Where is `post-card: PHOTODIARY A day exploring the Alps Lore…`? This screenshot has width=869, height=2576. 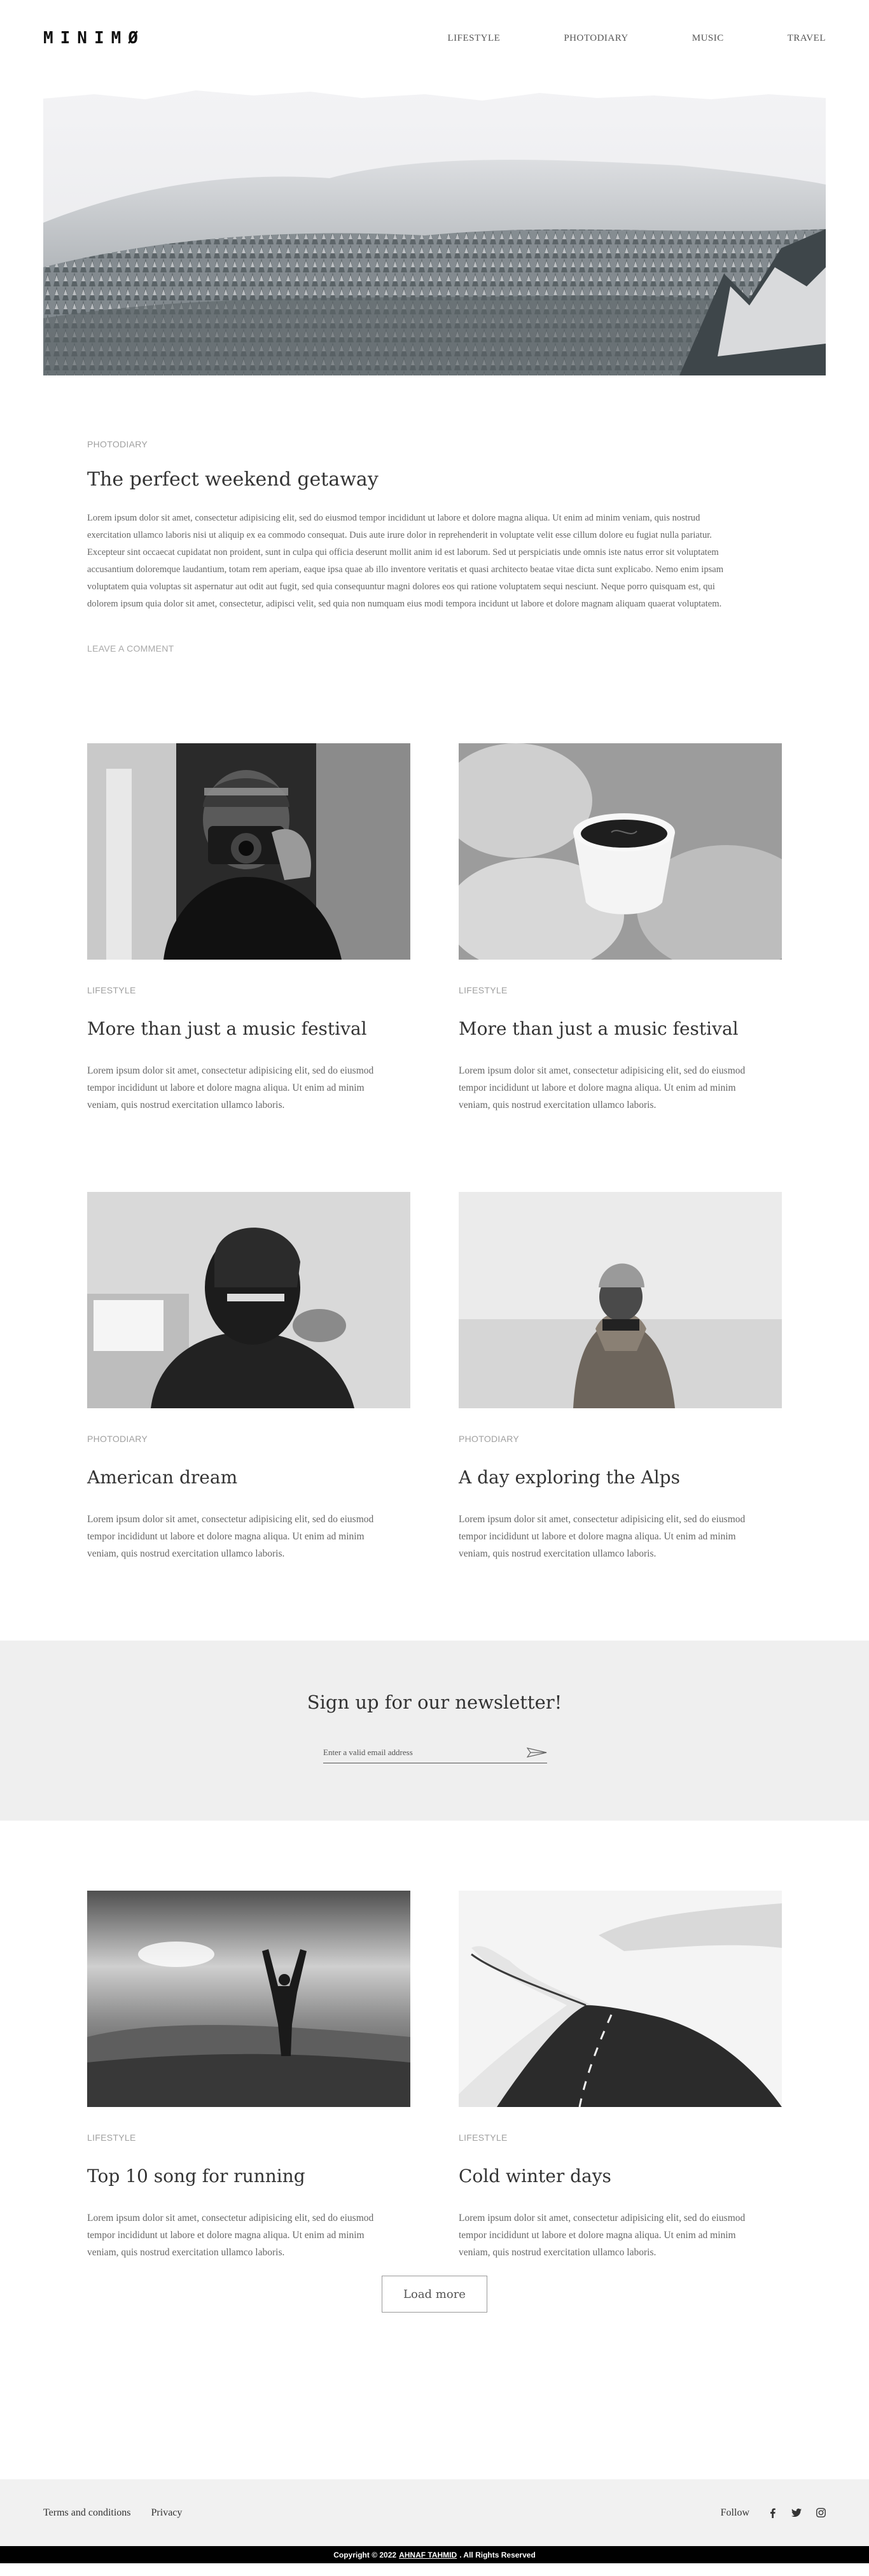 post-card: PHOTODIARY A day exploring the Alps Lore… is located at coordinates (620, 1416).